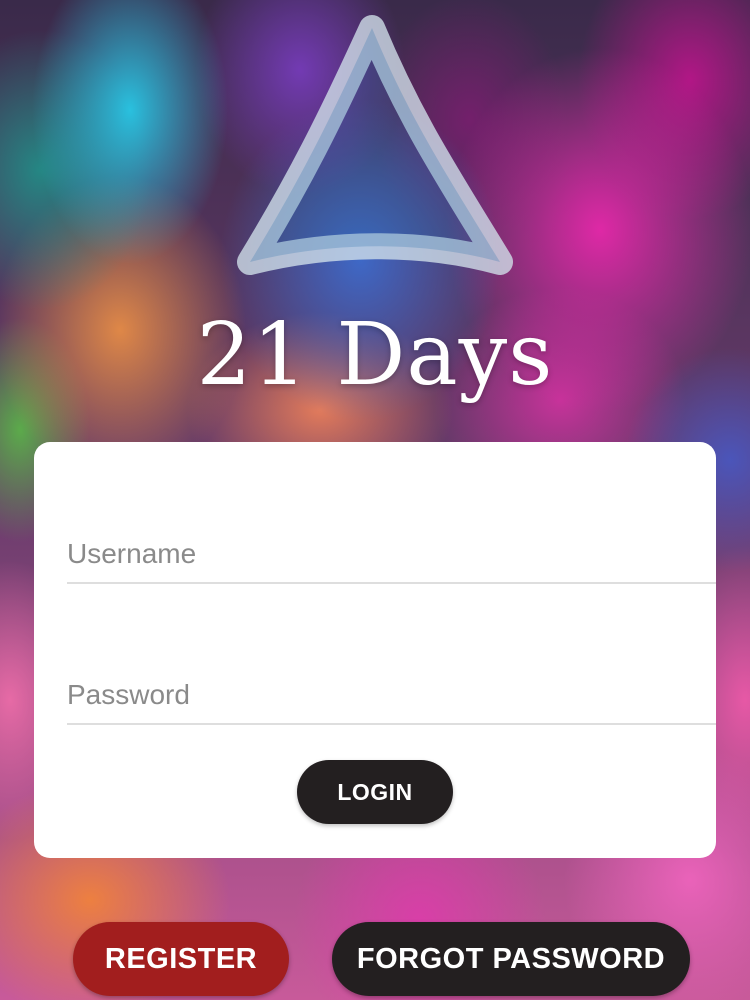 The height and width of the screenshot is (1000, 750). Describe the element at coordinates (181, 959) in the screenshot. I see `register-button: REGISTER` at that location.